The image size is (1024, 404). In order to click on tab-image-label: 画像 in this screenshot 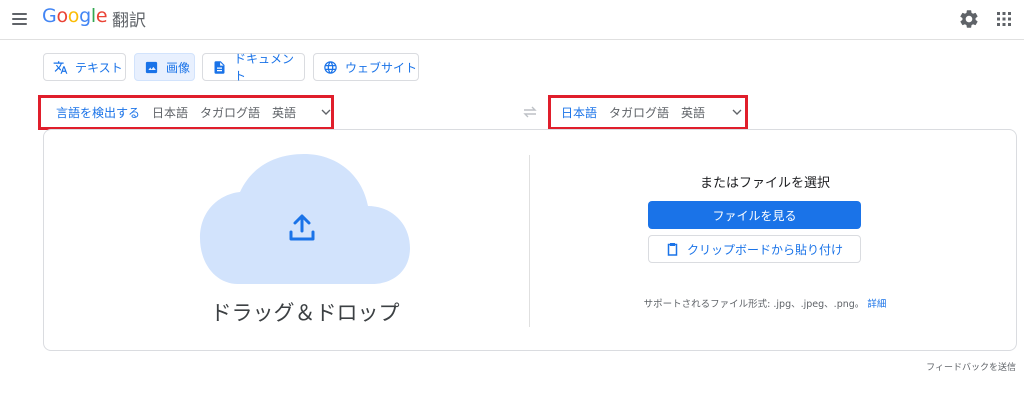, I will do `click(178, 67)`.